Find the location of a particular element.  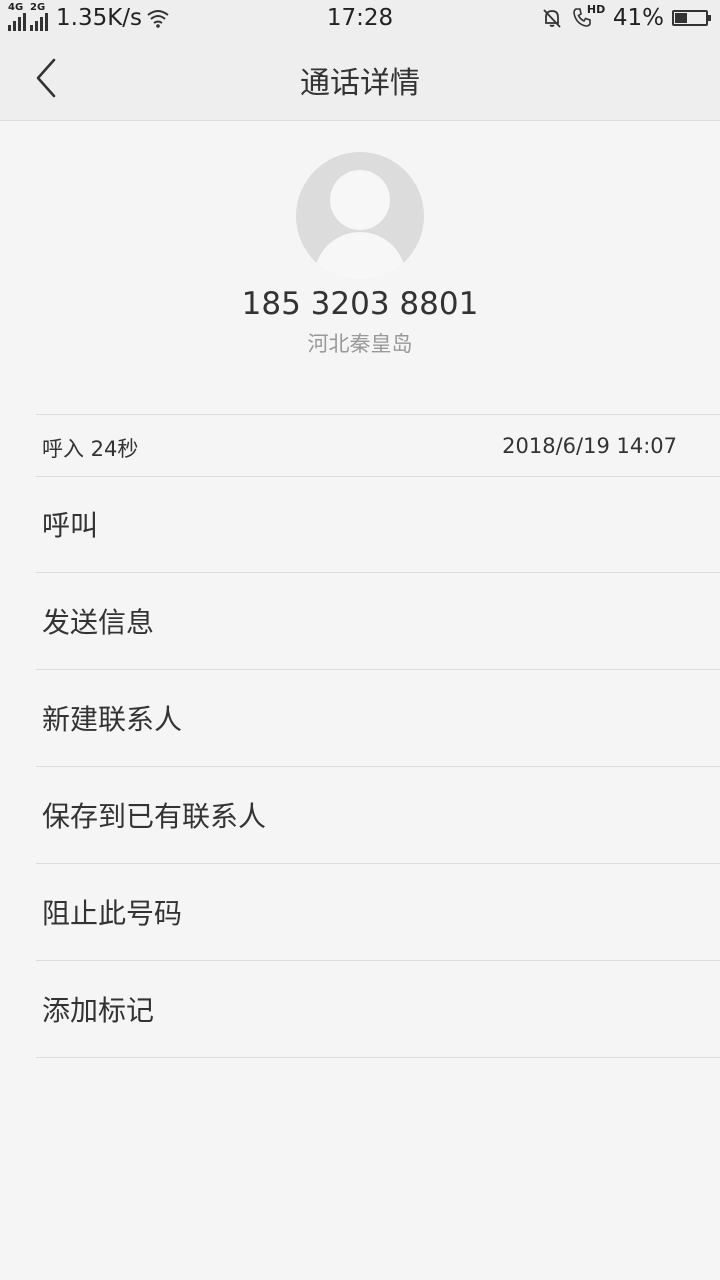

app-header: 通话详情 is located at coordinates (360, 79).